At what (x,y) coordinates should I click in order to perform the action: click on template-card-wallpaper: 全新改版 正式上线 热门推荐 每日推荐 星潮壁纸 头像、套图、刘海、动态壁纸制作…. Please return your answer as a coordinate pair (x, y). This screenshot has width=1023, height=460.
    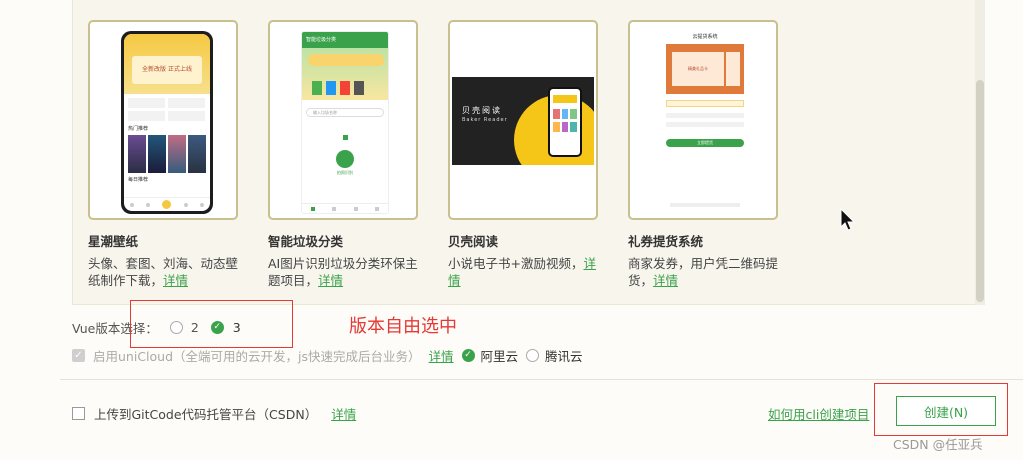
    Looking at the image, I should click on (163, 154).